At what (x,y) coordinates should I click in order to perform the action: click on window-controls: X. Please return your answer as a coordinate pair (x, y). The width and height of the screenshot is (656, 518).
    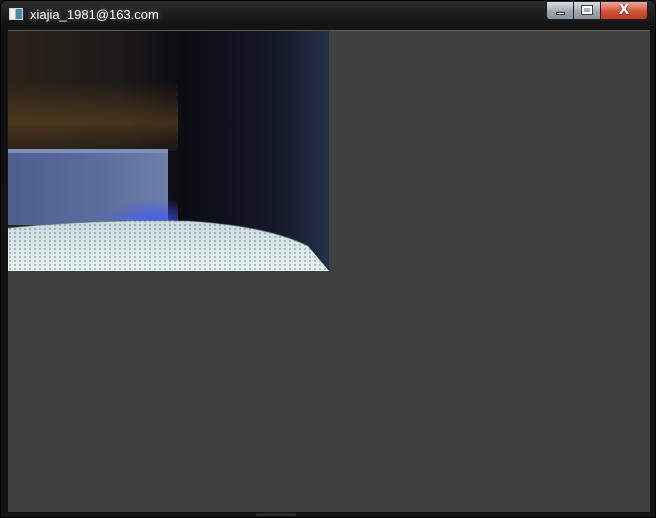
    Looking at the image, I should click on (597, 11).